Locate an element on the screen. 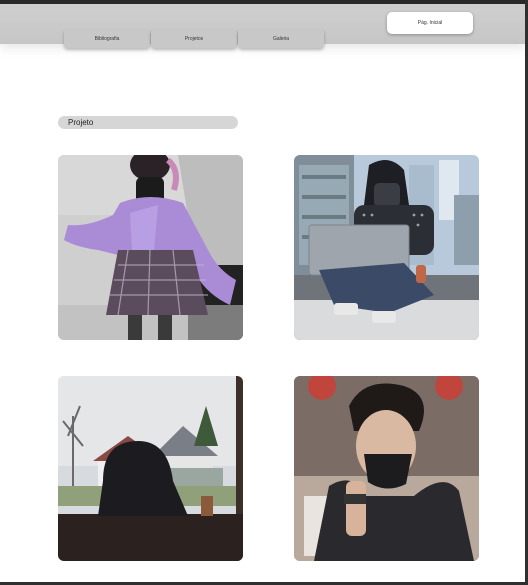 The width and height of the screenshot is (528, 585). photo-hacker-laptop is located at coordinates (386, 247).